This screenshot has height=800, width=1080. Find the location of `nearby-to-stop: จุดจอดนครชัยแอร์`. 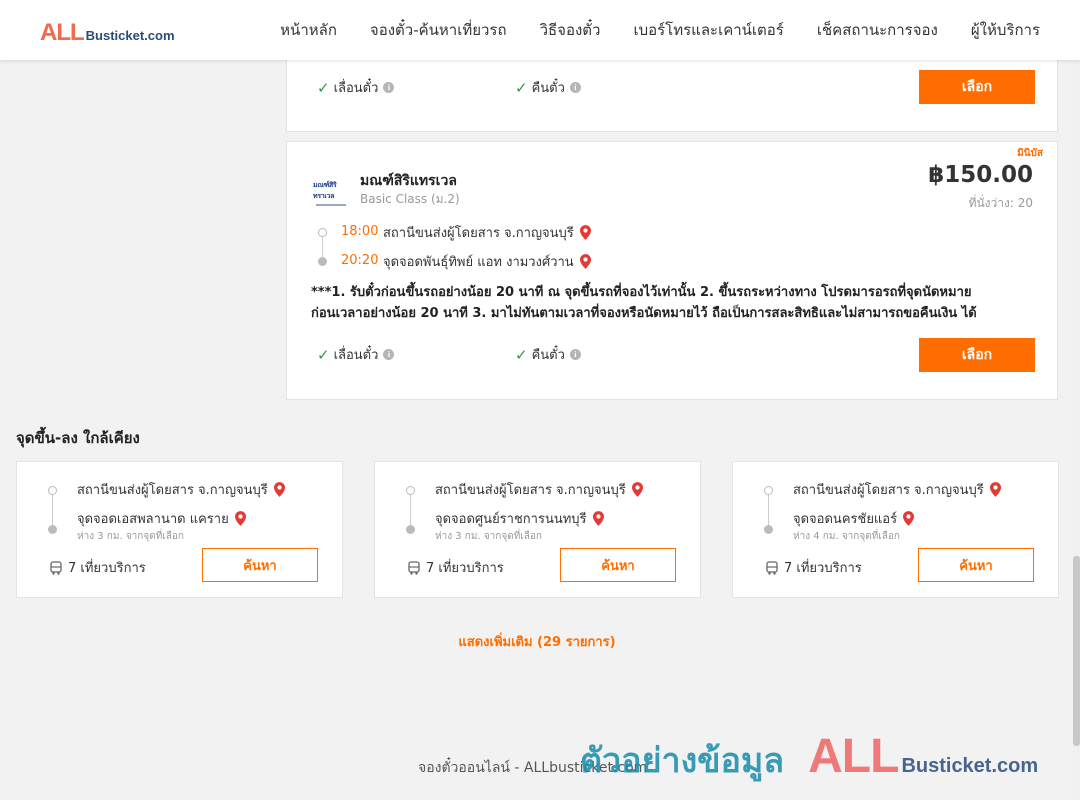

nearby-to-stop: จุดจอดนครชัยแอร์ is located at coordinates (854, 518).